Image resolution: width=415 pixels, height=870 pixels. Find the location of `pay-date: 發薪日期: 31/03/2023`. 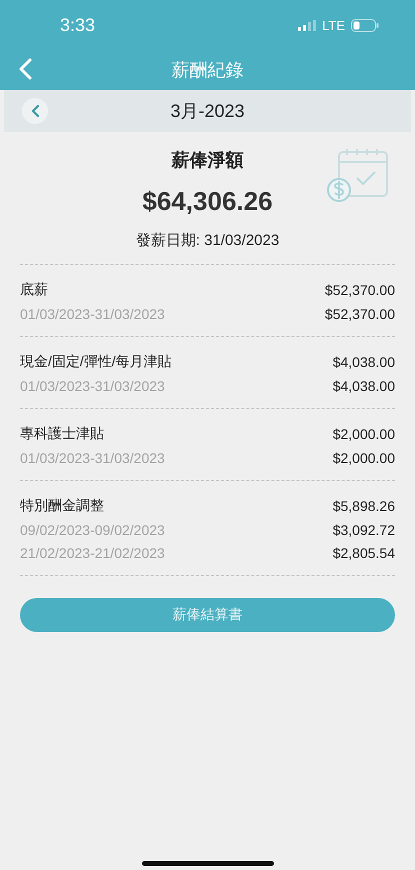

pay-date: 發薪日期: 31/03/2023 is located at coordinates (208, 240).